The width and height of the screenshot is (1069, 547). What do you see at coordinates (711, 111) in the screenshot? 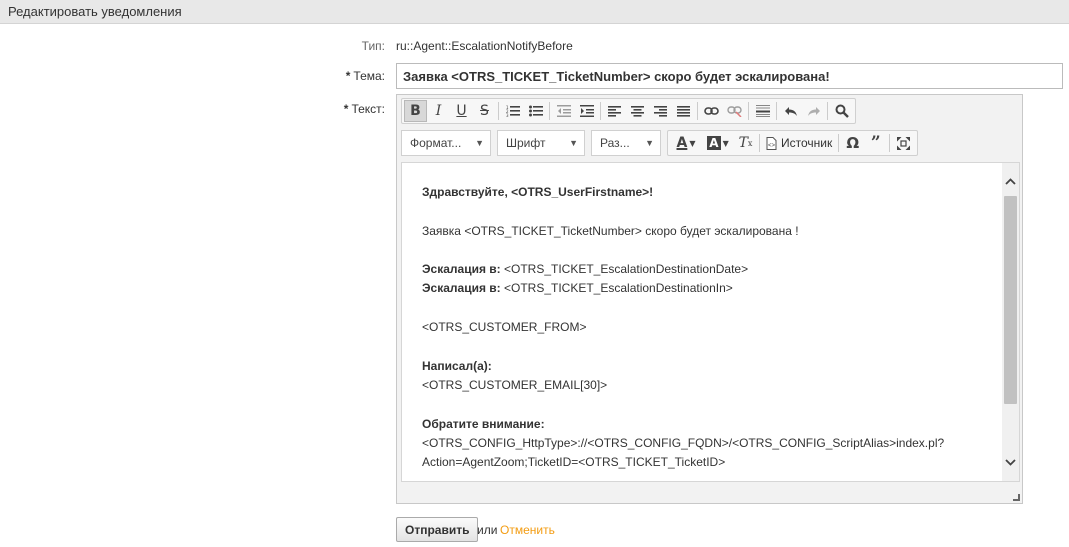
I see `link-icon` at bounding box center [711, 111].